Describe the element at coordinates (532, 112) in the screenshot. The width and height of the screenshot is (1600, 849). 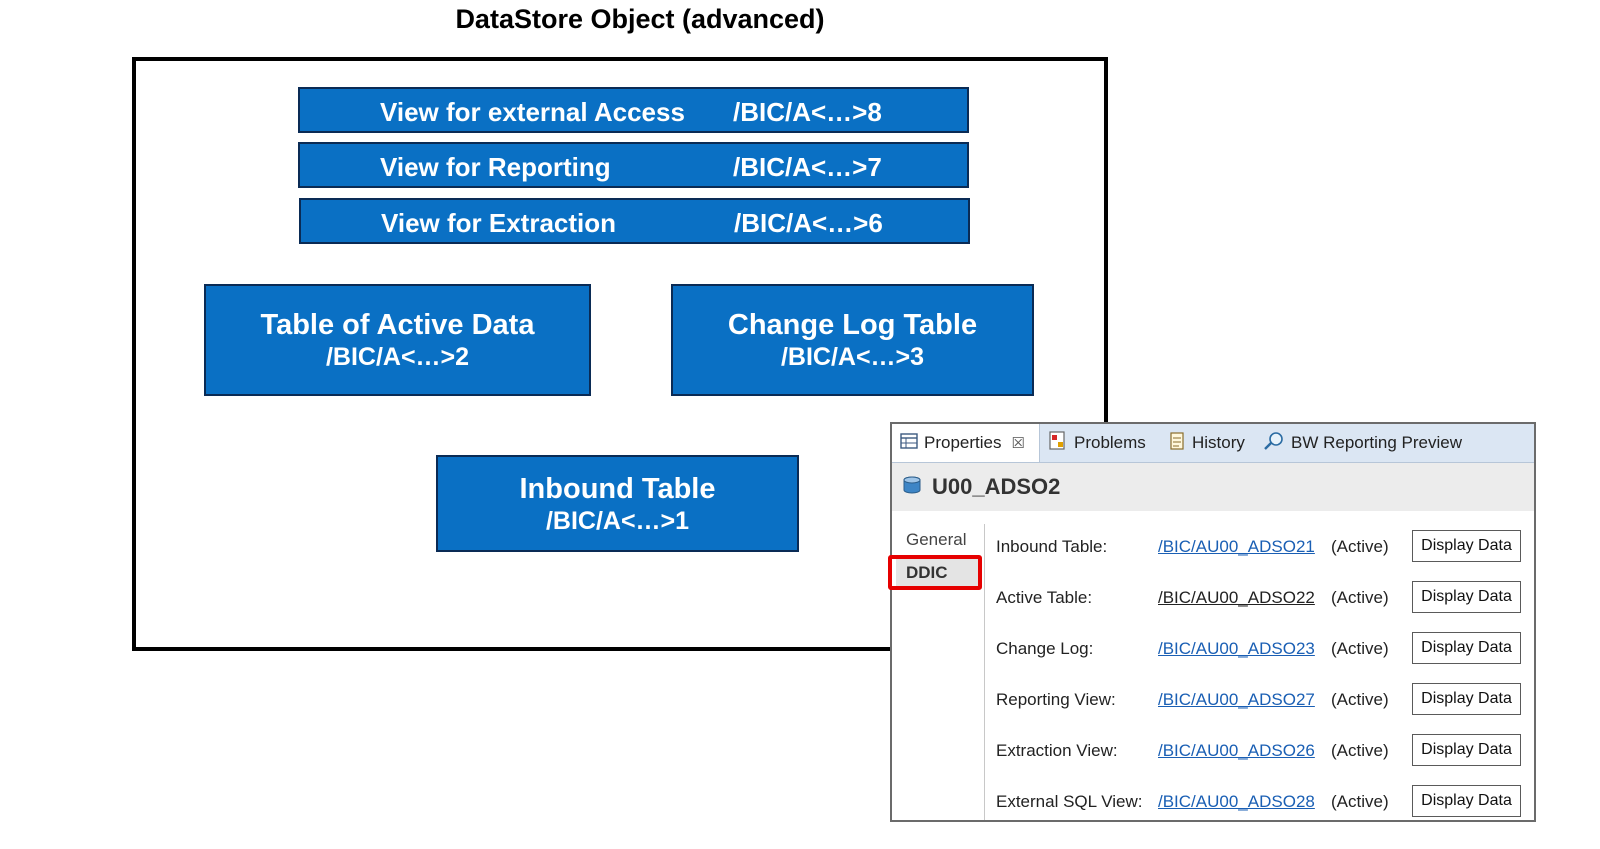
I see `view-label: View for external Access` at that location.